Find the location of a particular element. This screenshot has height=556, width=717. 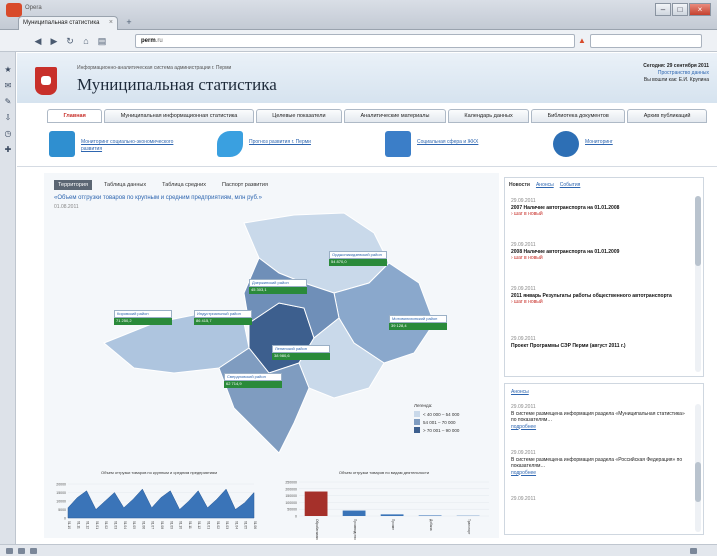

tab-events: События is located at coordinates (570, 185).